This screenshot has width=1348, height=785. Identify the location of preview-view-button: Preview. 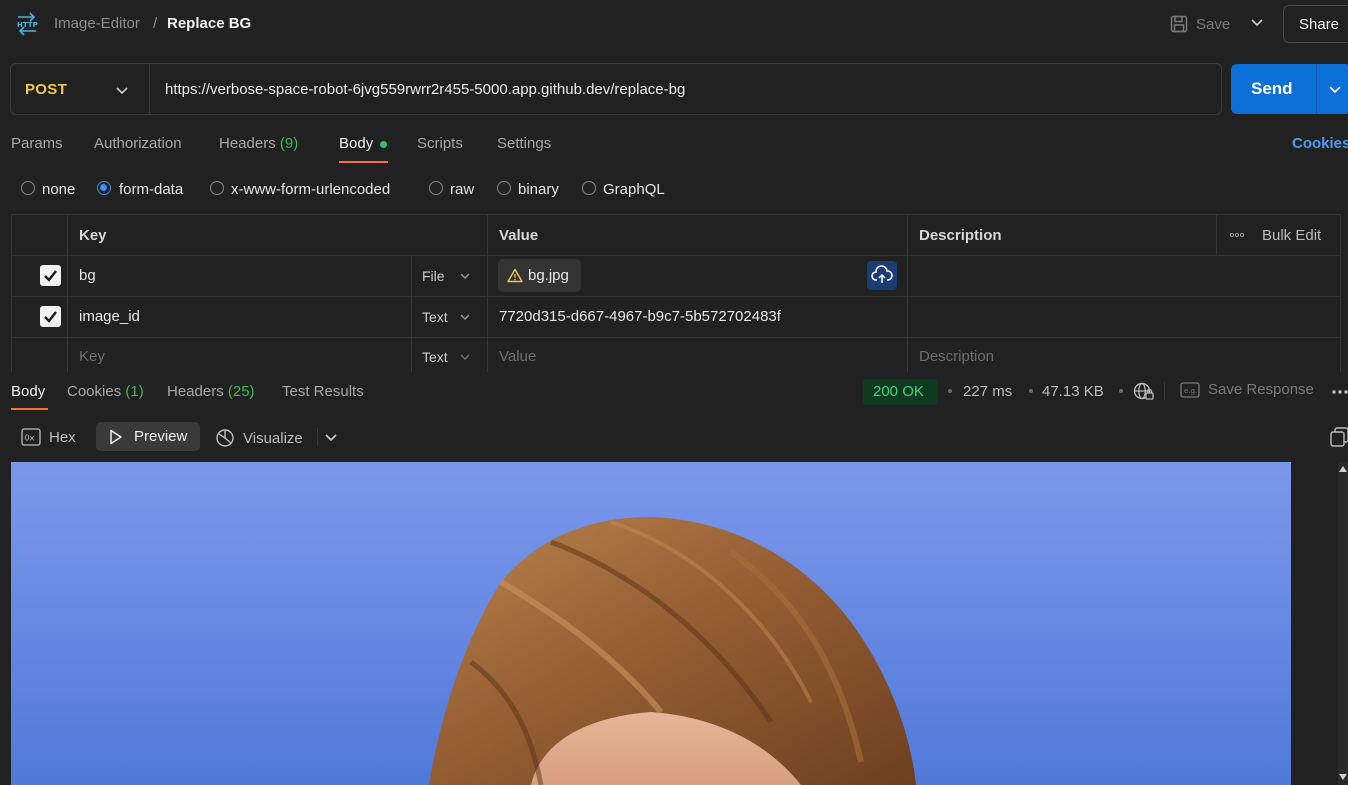
(148, 436).